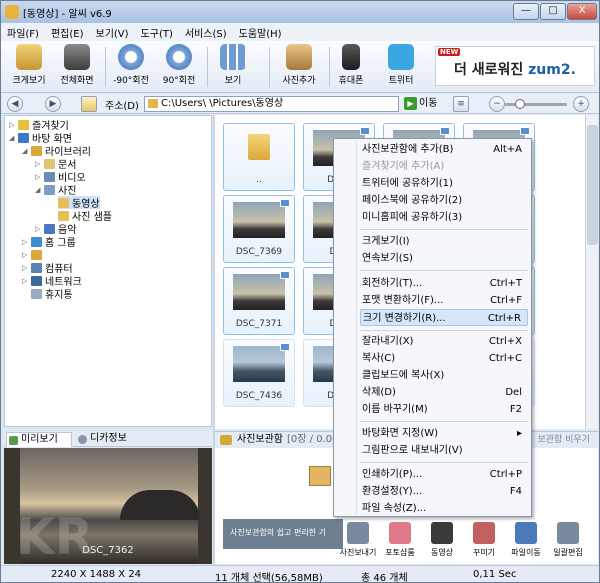 The width and height of the screenshot is (600, 583). What do you see at coordinates (444, 149) in the screenshot?
I see `menu-item-add-album: 사진보관함에 추가(B) Alt+A` at bounding box center [444, 149].